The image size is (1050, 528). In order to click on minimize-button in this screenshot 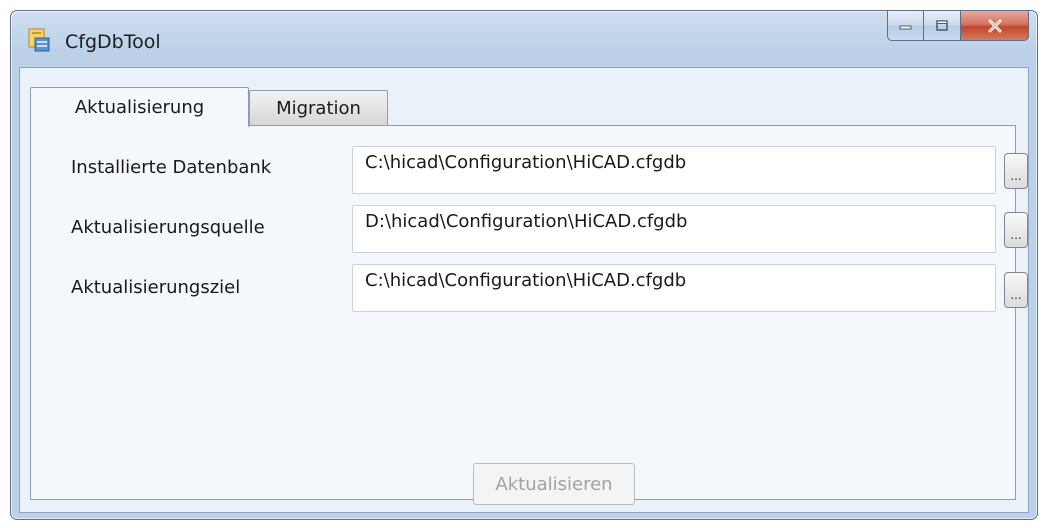, I will do `click(905, 26)`.